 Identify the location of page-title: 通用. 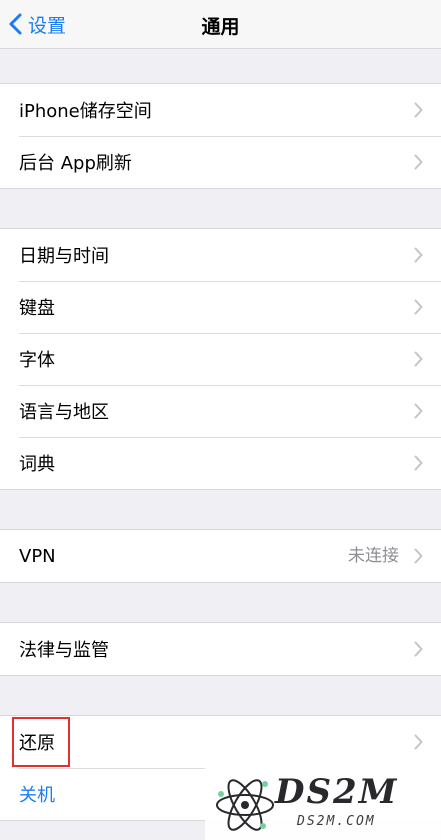
(220, 27).